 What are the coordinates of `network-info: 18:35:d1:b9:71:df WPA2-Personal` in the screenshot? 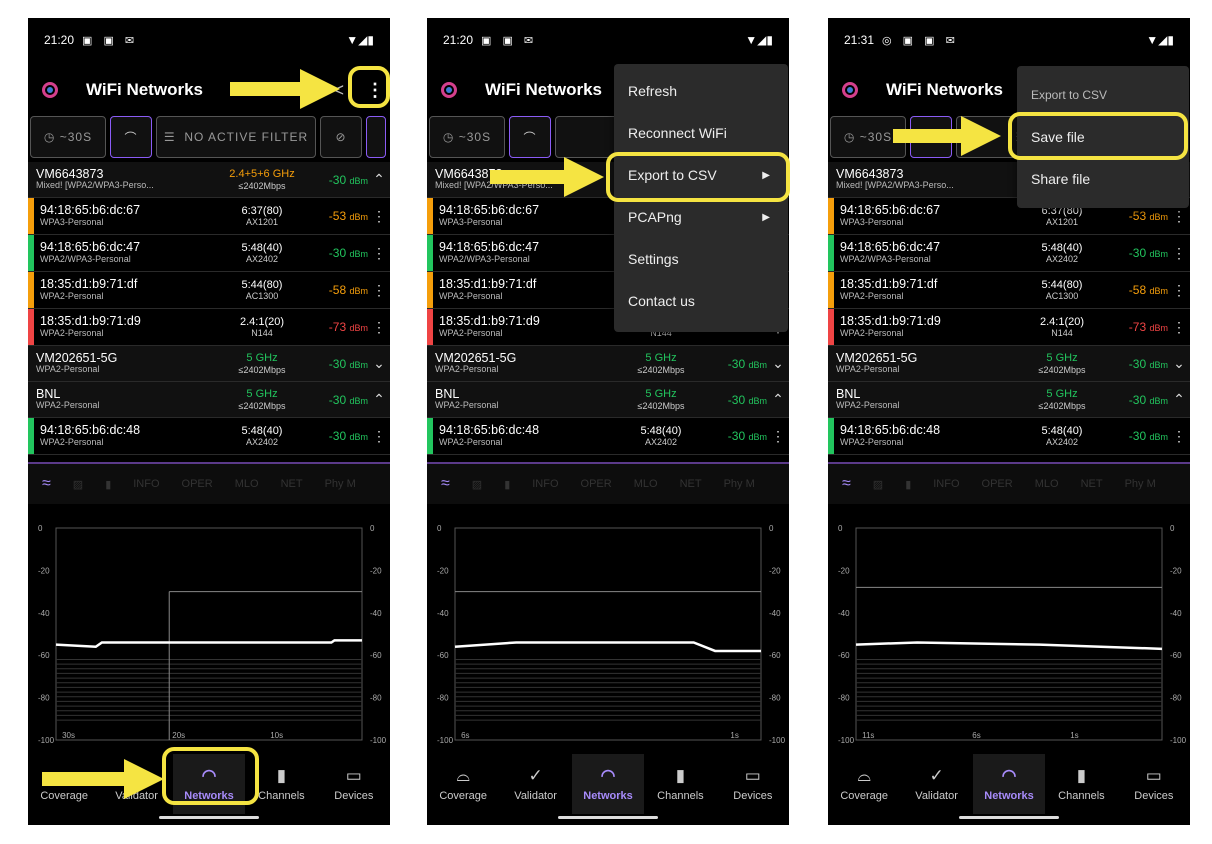 It's located at (131, 289).